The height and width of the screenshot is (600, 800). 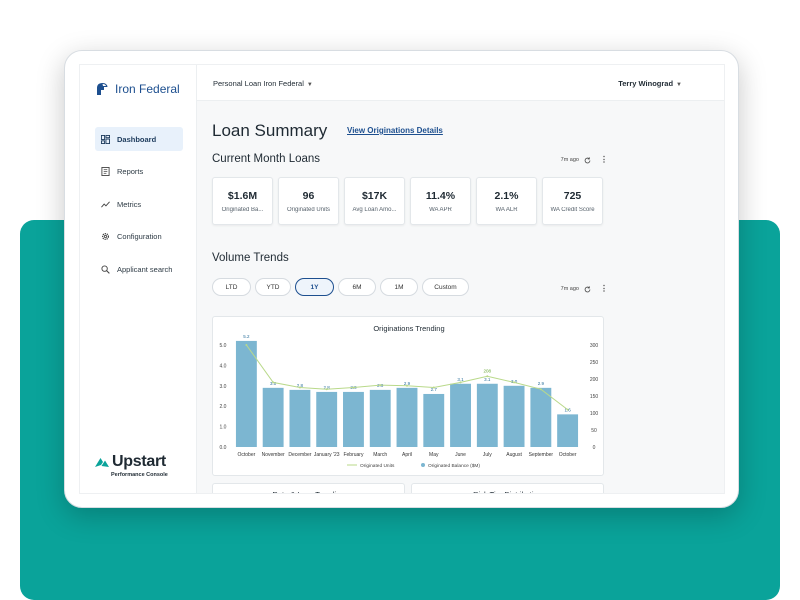 I want to click on range-pill-1m: 1M, so click(x=399, y=287).